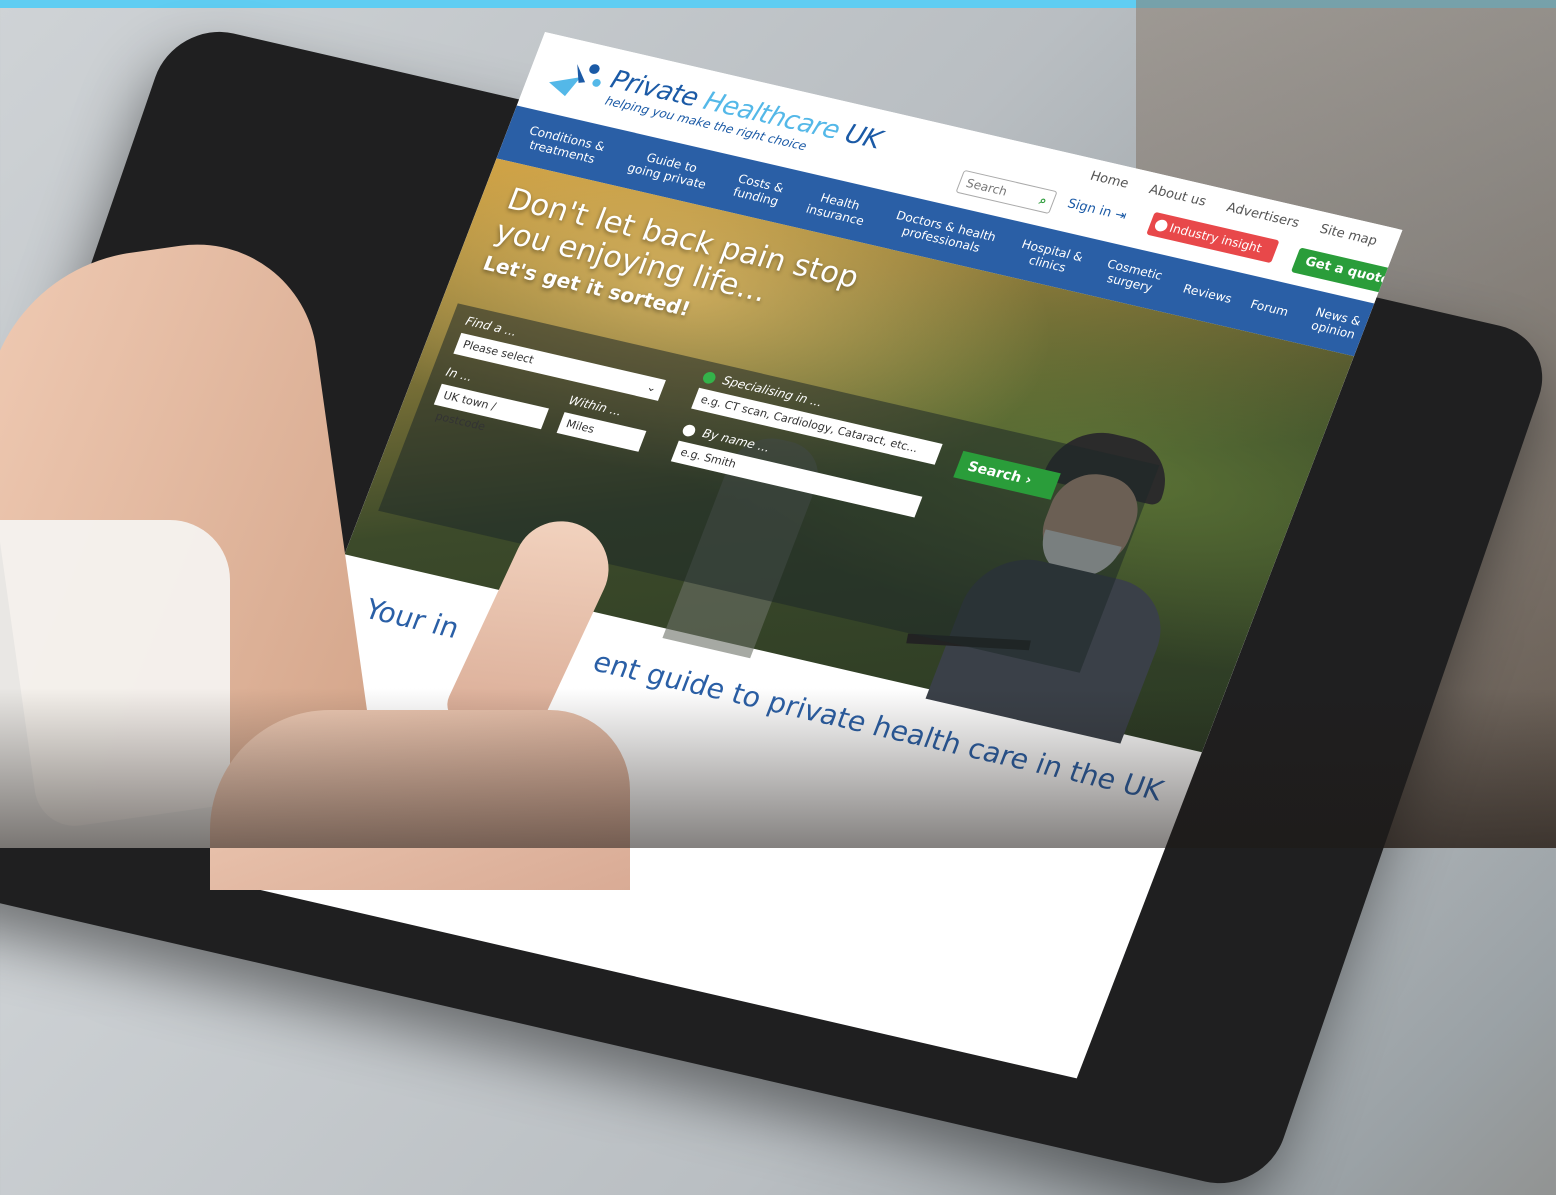 This screenshot has width=1556, height=1195. Describe the element at coordinates (859, 136) in the screenshot. I see `logo-title-uk: UK` at that location.